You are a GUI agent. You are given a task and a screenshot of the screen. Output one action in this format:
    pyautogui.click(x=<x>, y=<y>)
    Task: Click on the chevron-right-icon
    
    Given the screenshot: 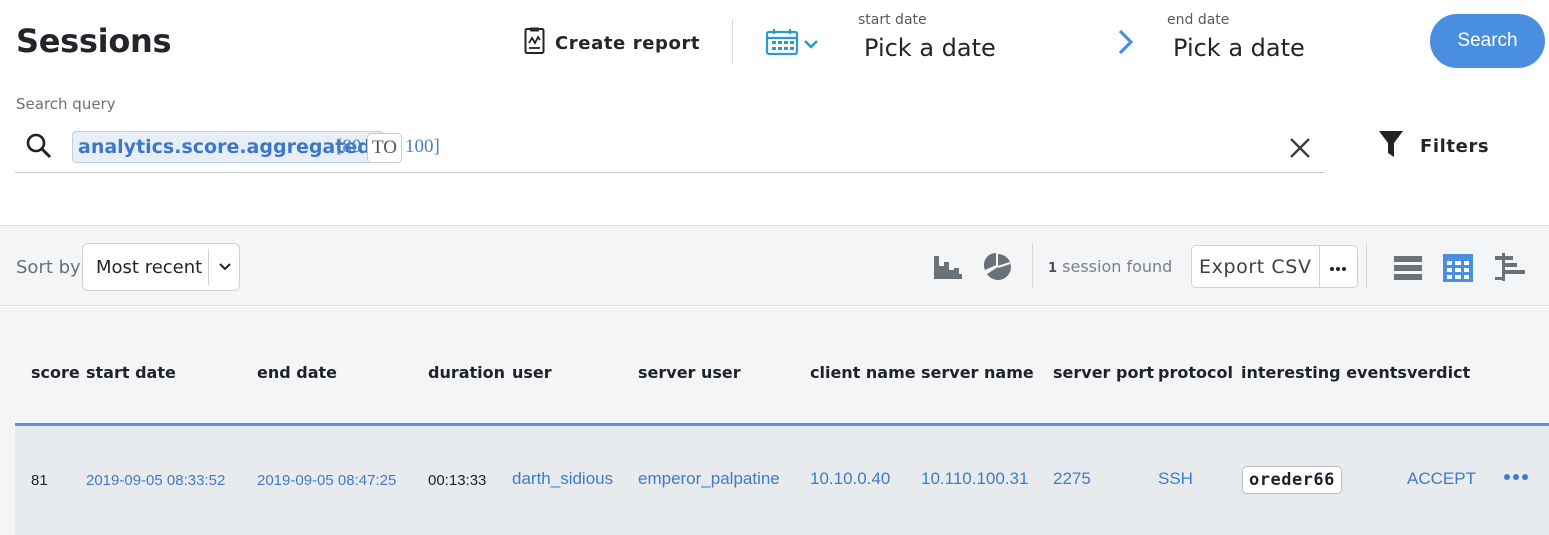 What is the action you would take?
    pyautogui.click(x=1125, y=45)
    